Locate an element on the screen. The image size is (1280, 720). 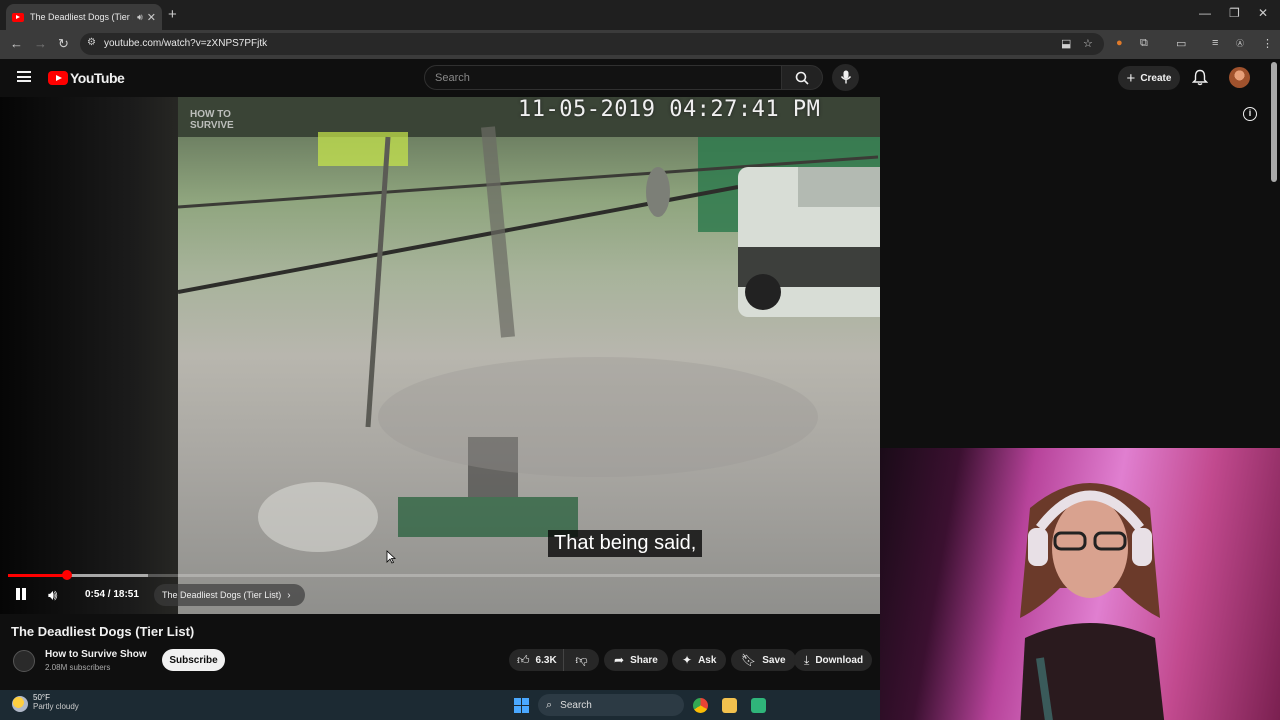
chevron-right-icon: › is located at coordinates (289, 595).